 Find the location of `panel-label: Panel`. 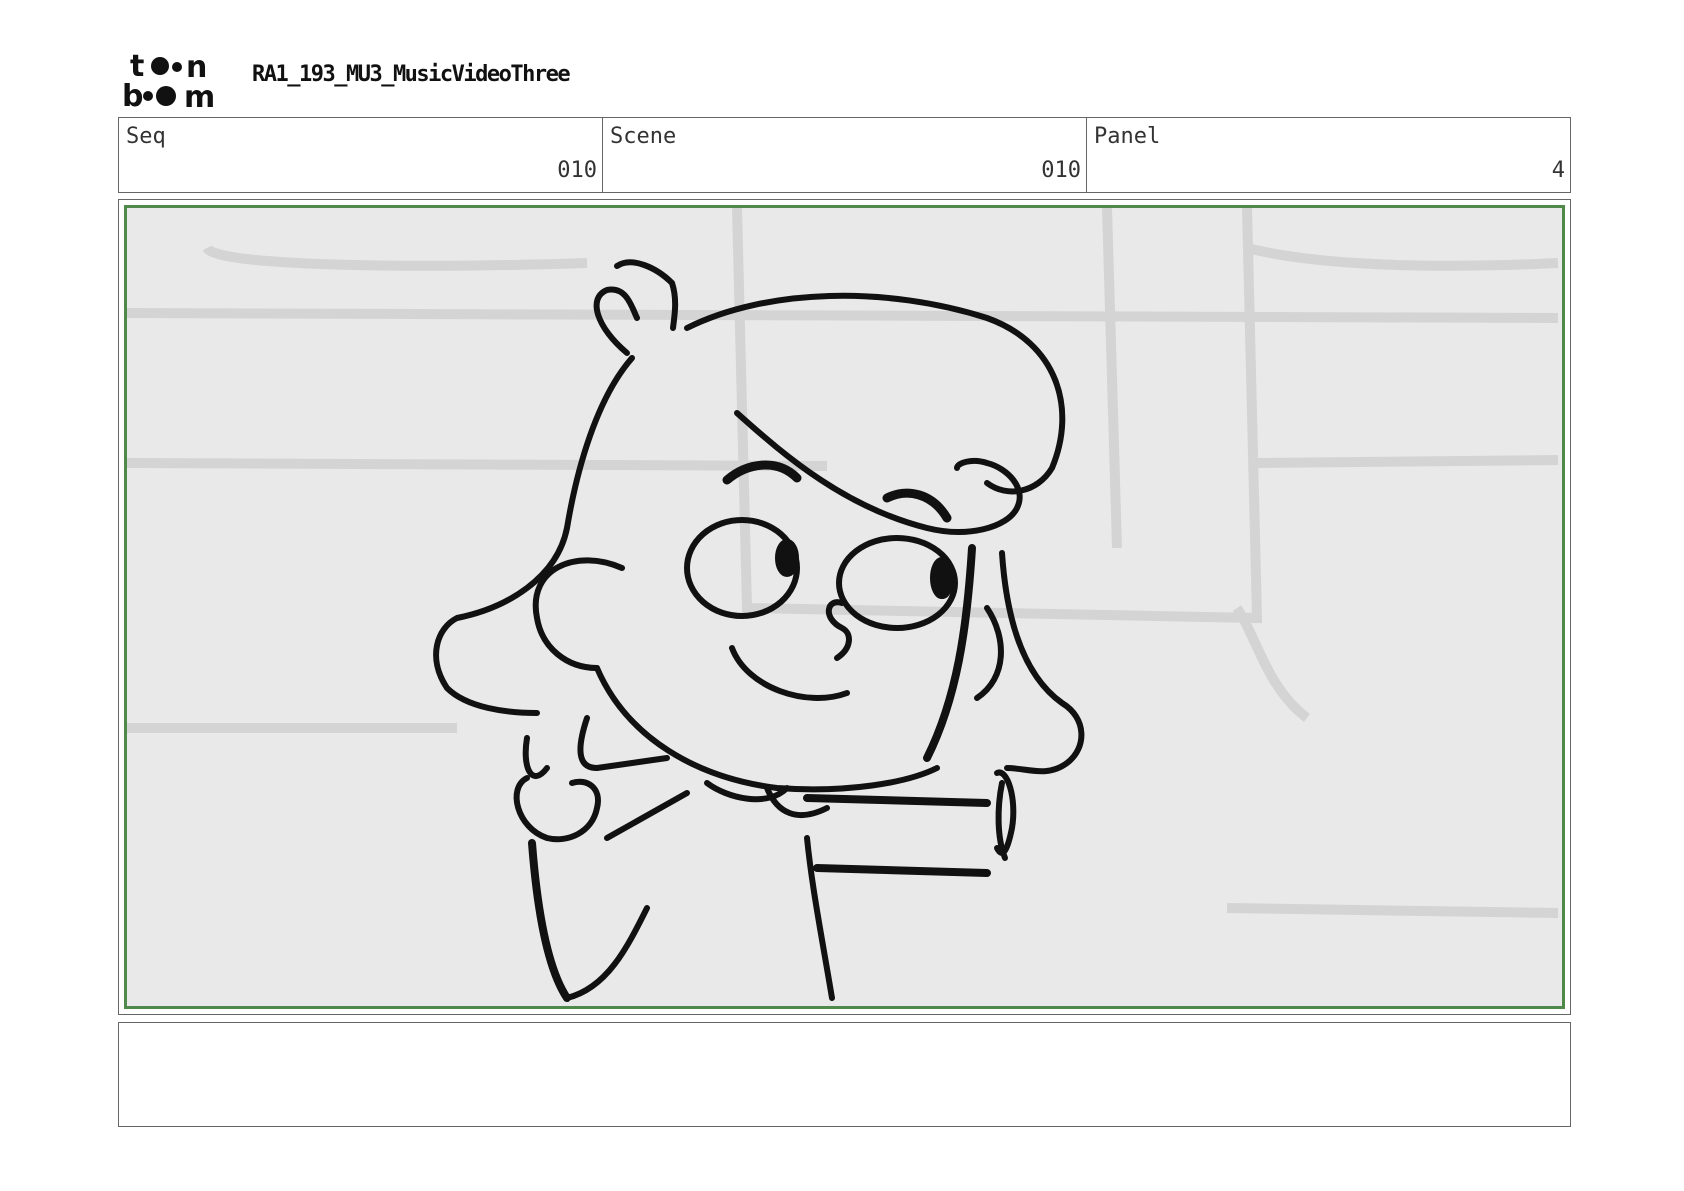

panel-label: Panel is located at coordinates (1127, 136).